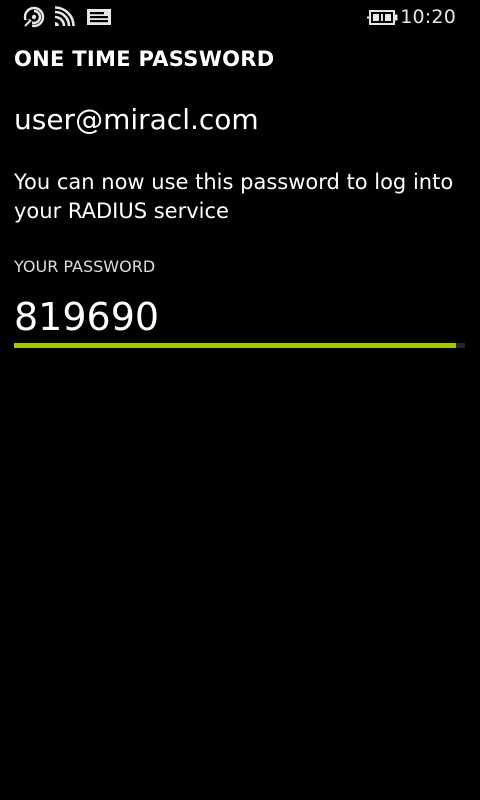 This screenshot has height=800, width=480. I want to click on page-title: ONE TIME PASSWORD, so click(144, 59).